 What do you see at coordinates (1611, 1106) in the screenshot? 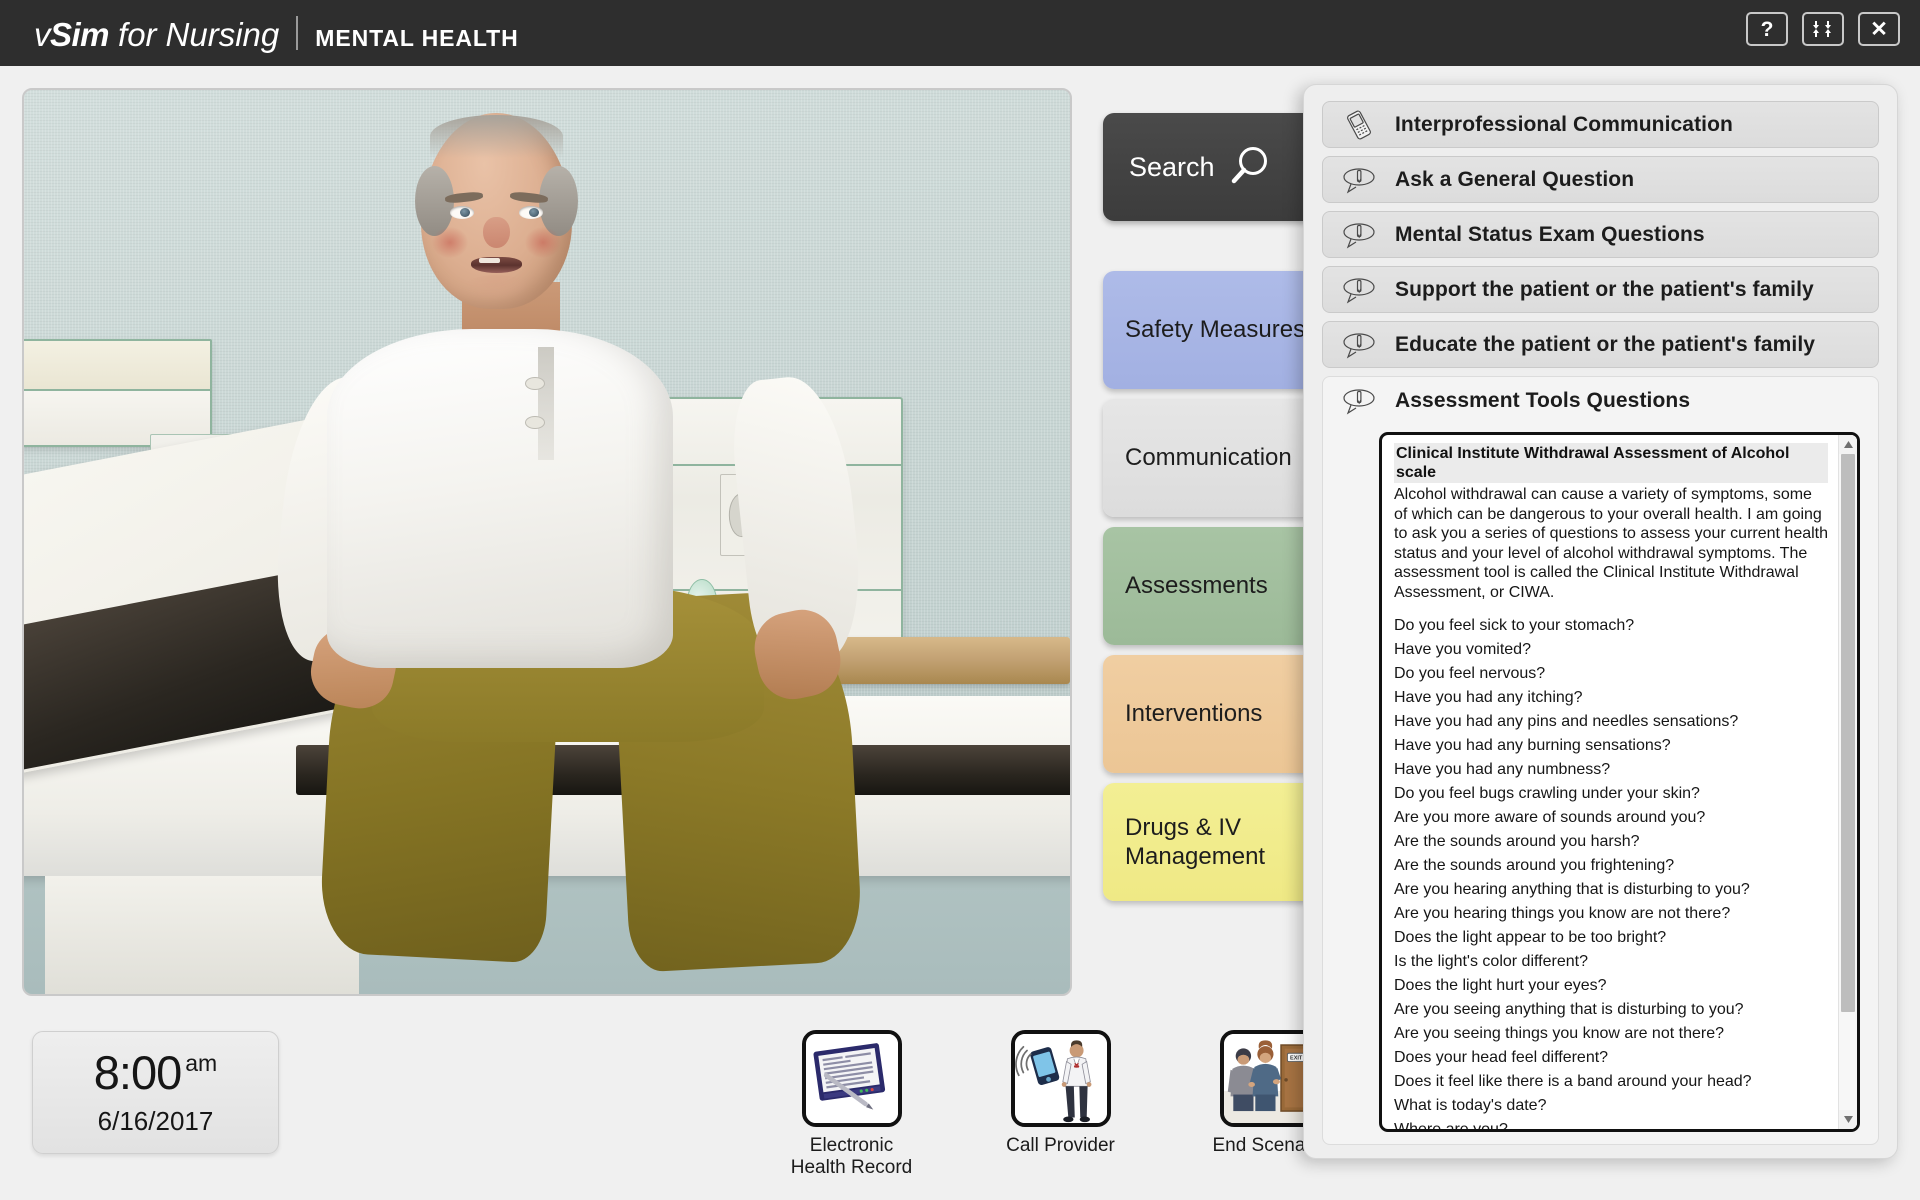
I see `ciwa-question: What is today's date?` at bounding box center [1611, 1106].